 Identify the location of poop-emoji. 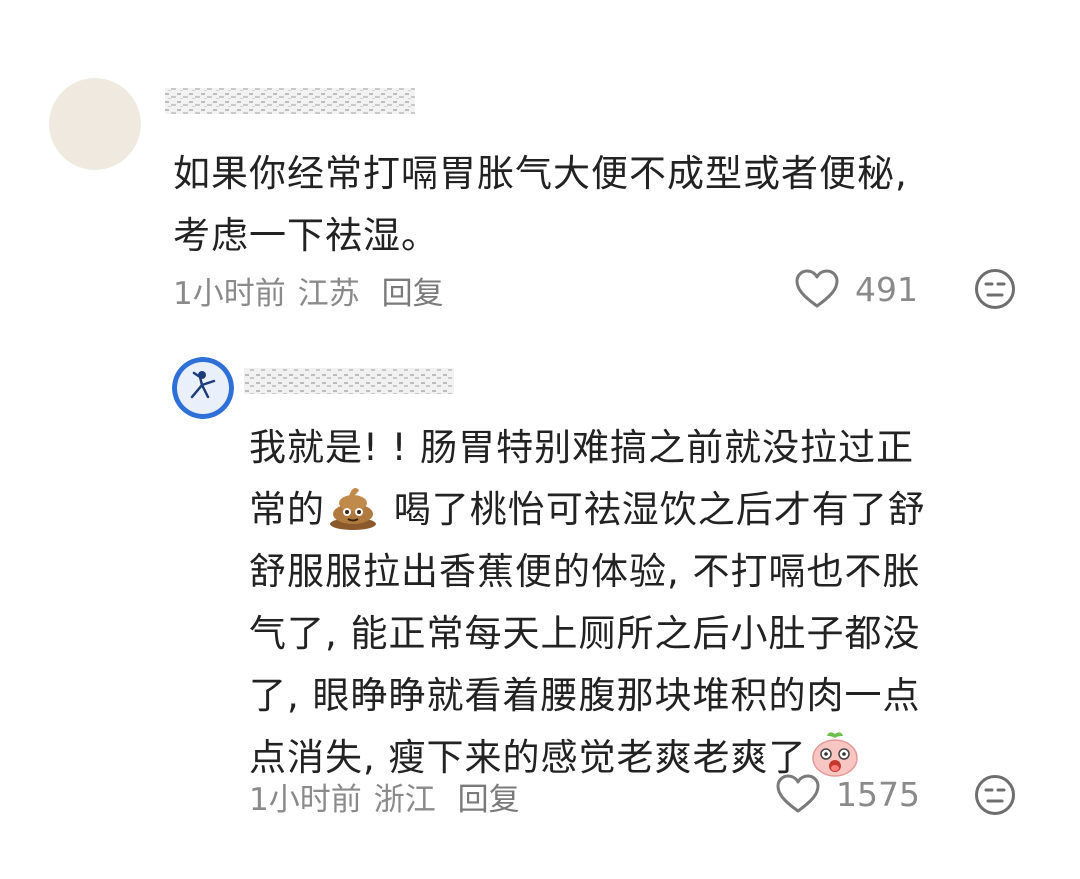
(353, 506).